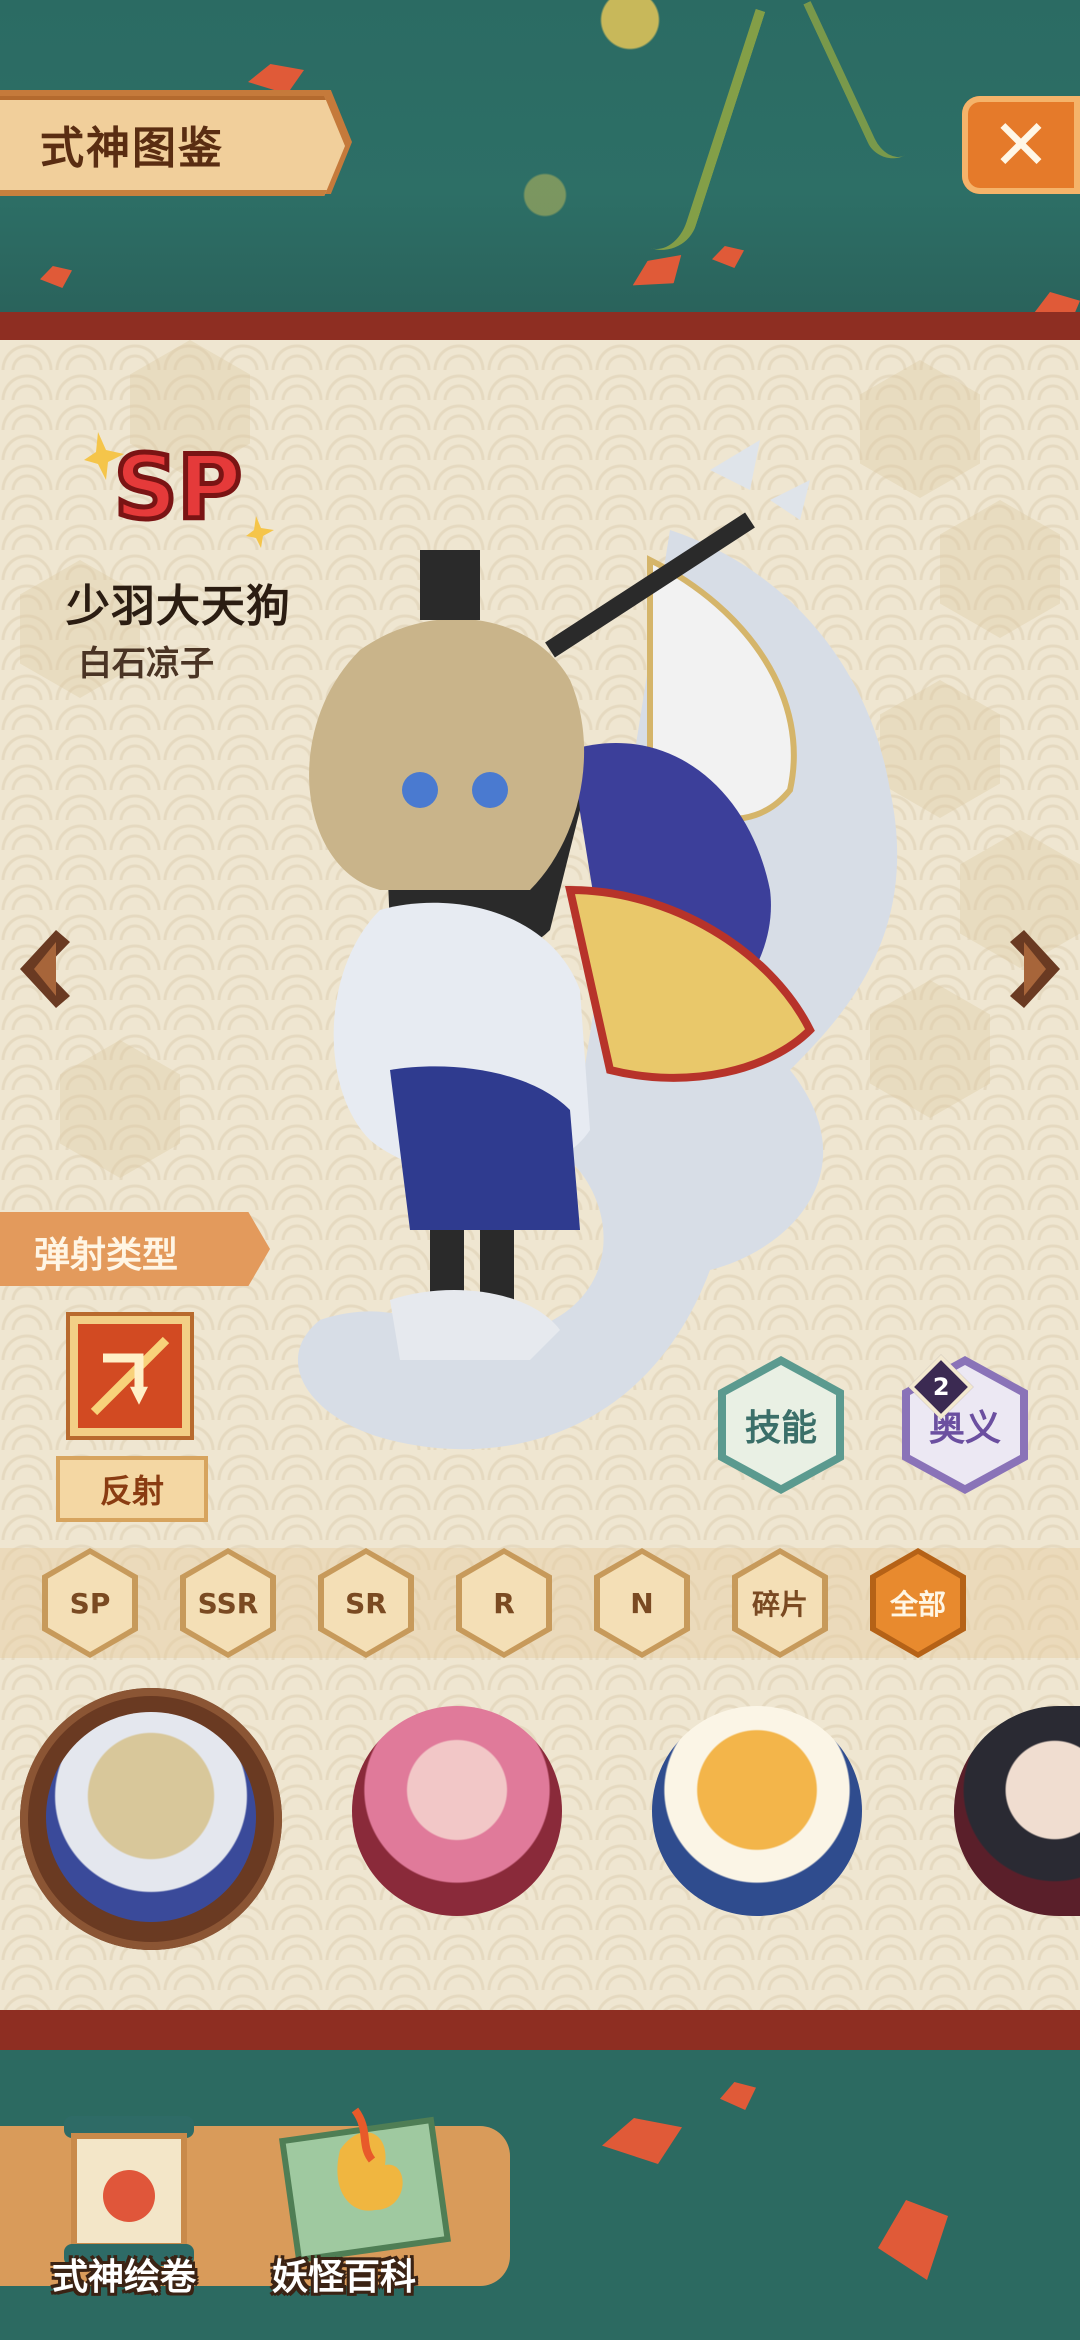  I want to click on chevron-left-icon, so click(45, 969).